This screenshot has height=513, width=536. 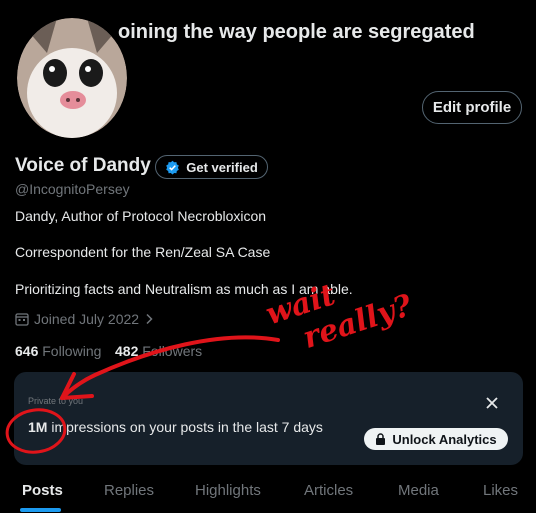 What do you see at coordinates (27, 351) in the screenshot?
I see `following-count: 646` at bounding box center [27, 351].